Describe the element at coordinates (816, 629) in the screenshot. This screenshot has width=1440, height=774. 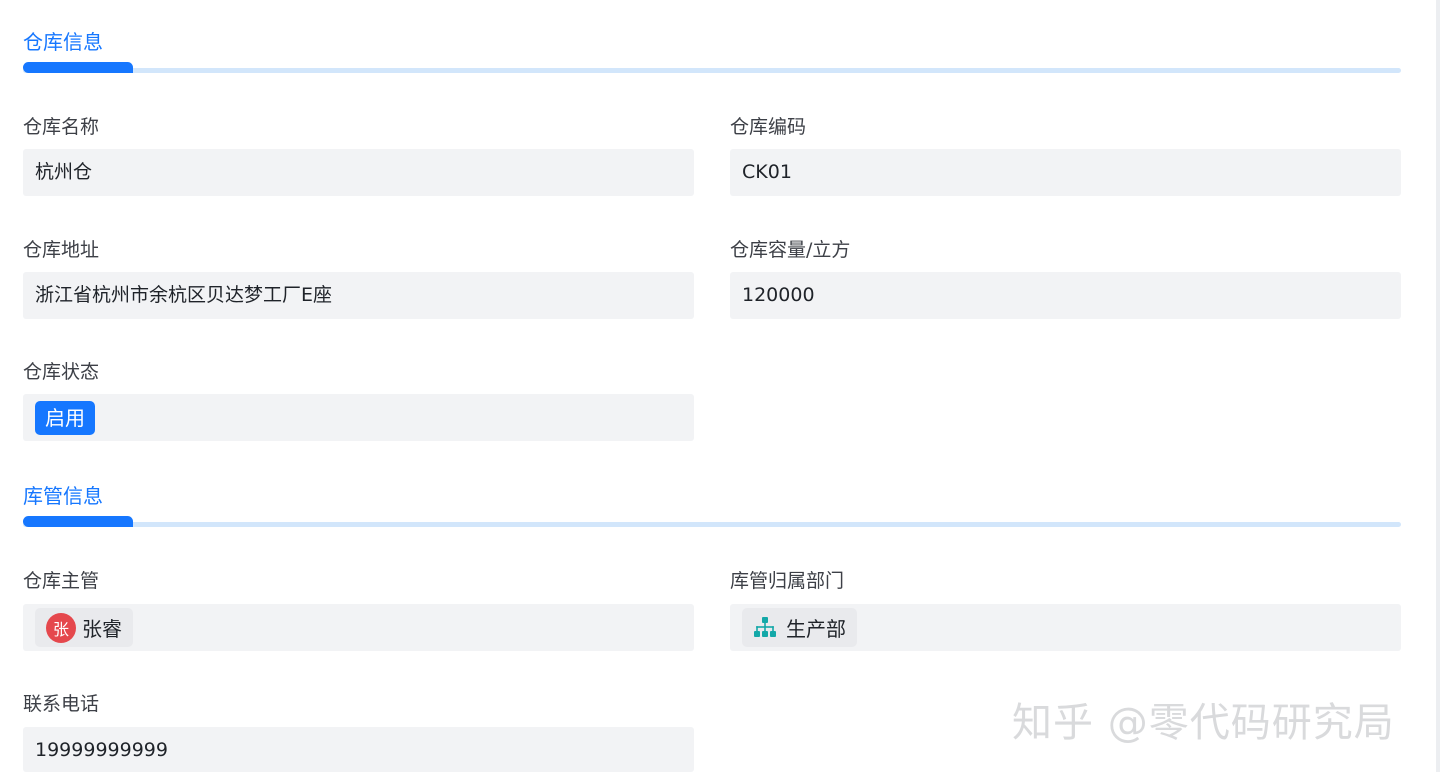
I see `department-name: 生产部` at that location.